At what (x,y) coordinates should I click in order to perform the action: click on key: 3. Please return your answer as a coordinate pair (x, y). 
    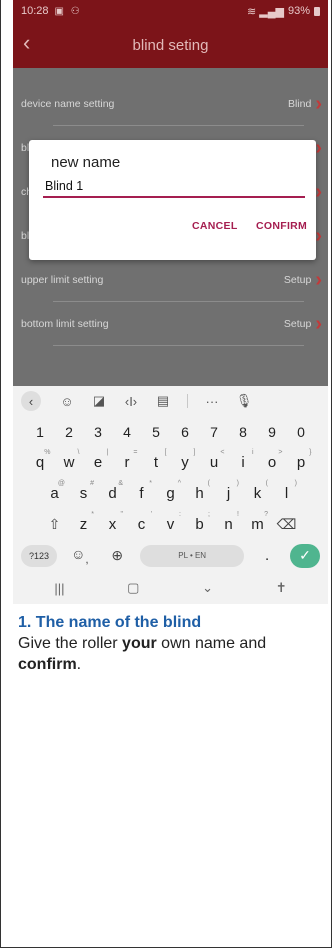
    Looking at the image, I should click on (98, 432).